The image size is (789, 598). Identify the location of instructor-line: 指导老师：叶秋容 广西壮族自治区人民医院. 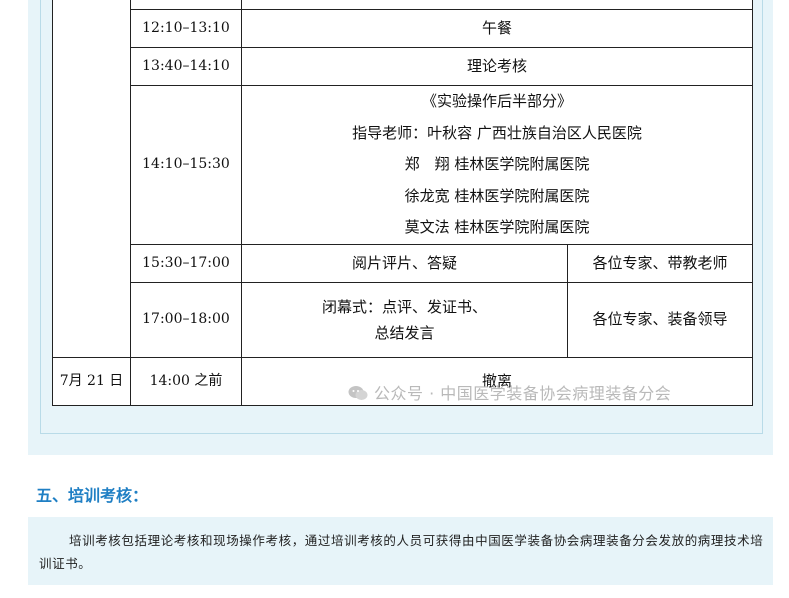
(497, 132).